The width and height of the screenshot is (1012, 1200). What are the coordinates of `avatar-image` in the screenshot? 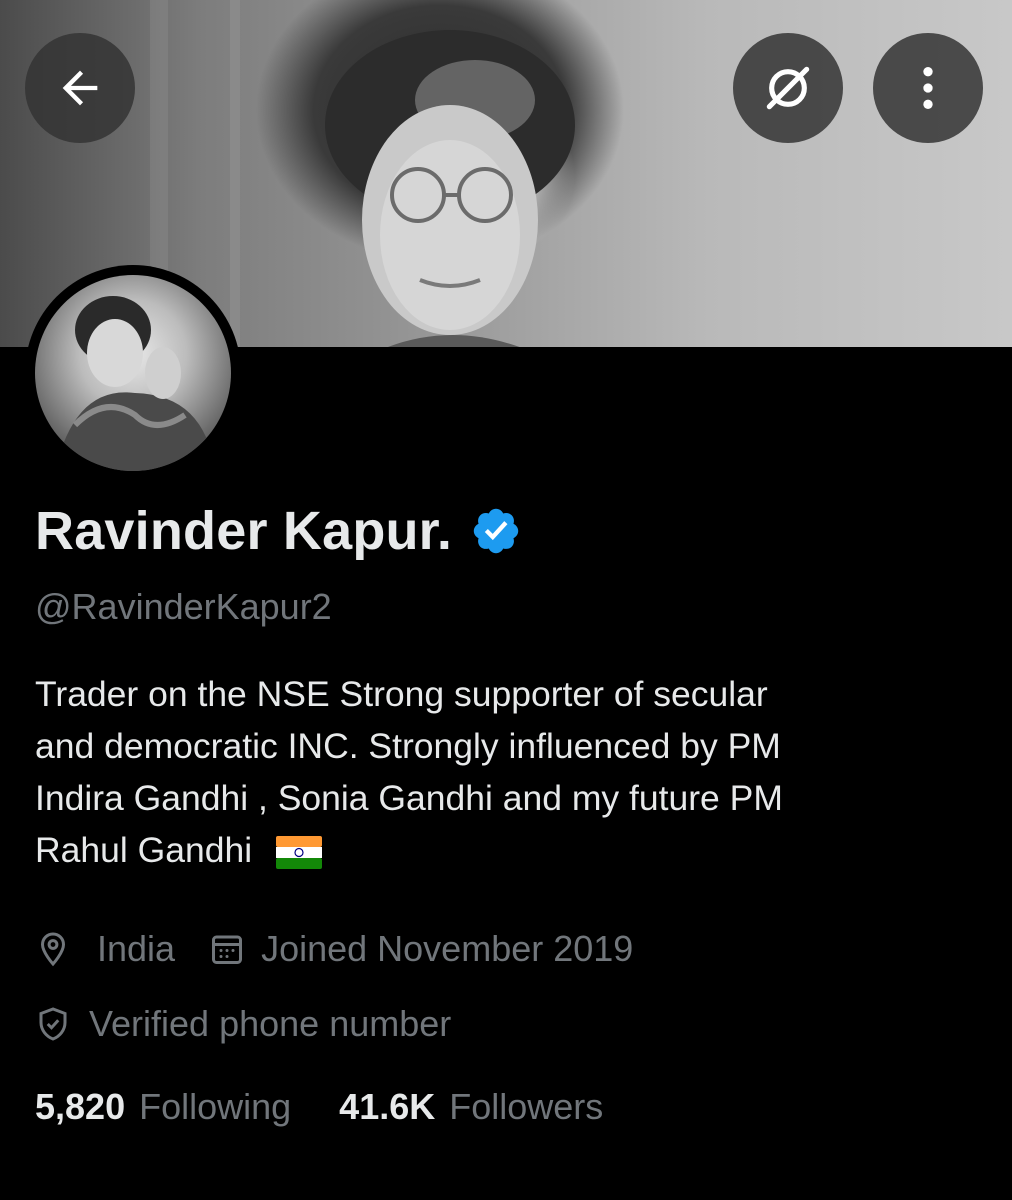 It's located at (133, 373).